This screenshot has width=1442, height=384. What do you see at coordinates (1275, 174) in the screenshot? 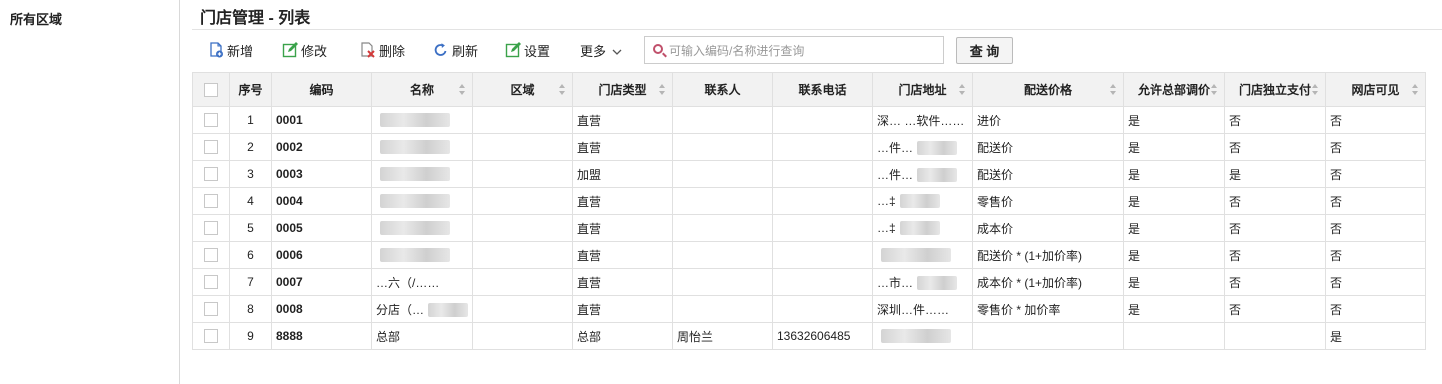
I see `cell-indep-pay: 是` at bounding box center [1275, 174].